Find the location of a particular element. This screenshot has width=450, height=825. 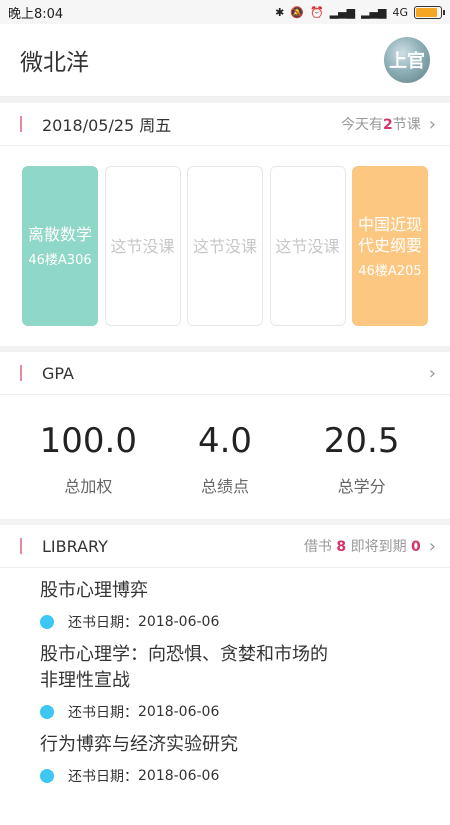

gpa-label: 总加权 is located at coordinates (88, 486).